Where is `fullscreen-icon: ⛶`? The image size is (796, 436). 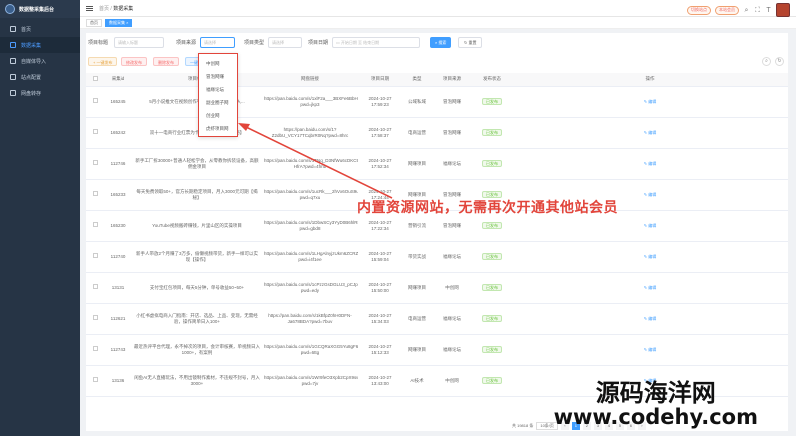 fullscreen-icon: ⛶ is located at coordinates (757, 10).